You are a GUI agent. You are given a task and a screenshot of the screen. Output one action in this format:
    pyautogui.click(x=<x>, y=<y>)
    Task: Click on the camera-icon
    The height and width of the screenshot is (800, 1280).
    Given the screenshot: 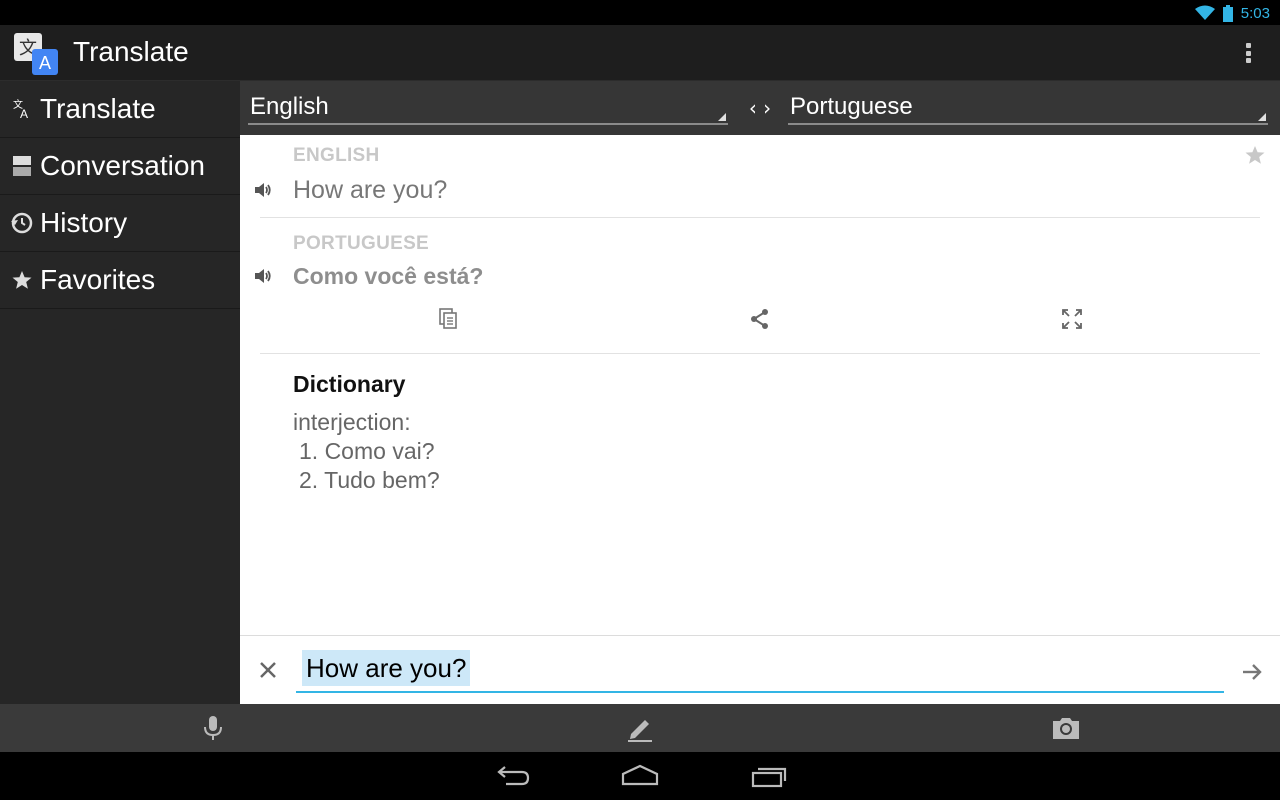 What is the action you would take?
    pyautogui.click(x=1066, y=728)
    